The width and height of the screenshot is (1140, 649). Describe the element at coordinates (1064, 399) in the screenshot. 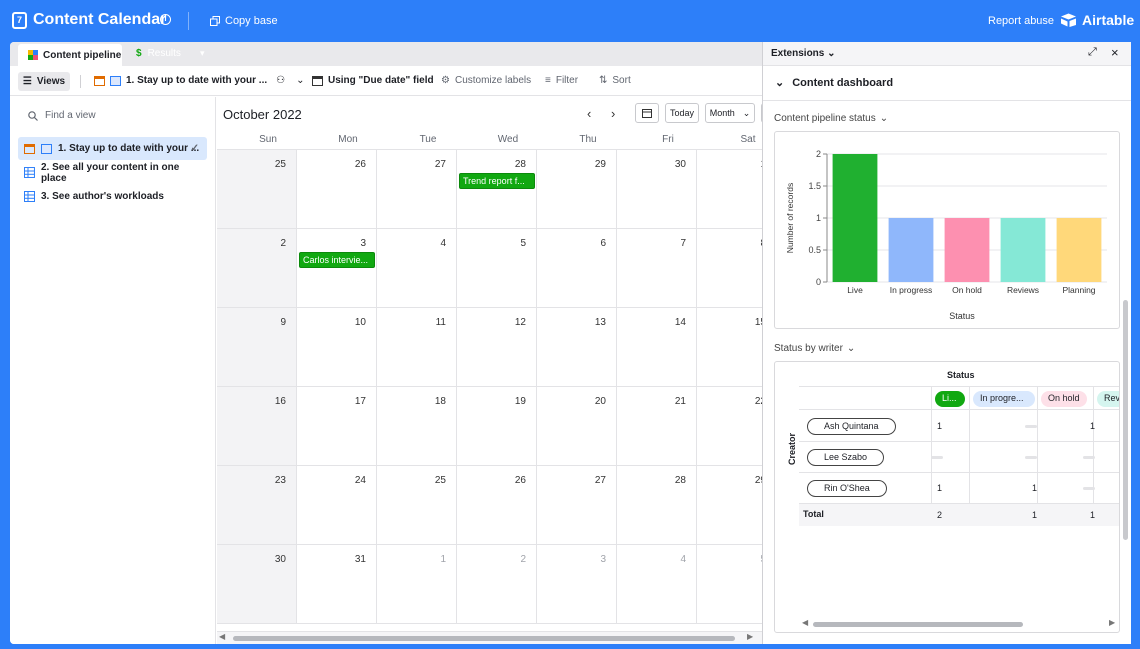

I see `pivot-column-header: On hold` at that location.